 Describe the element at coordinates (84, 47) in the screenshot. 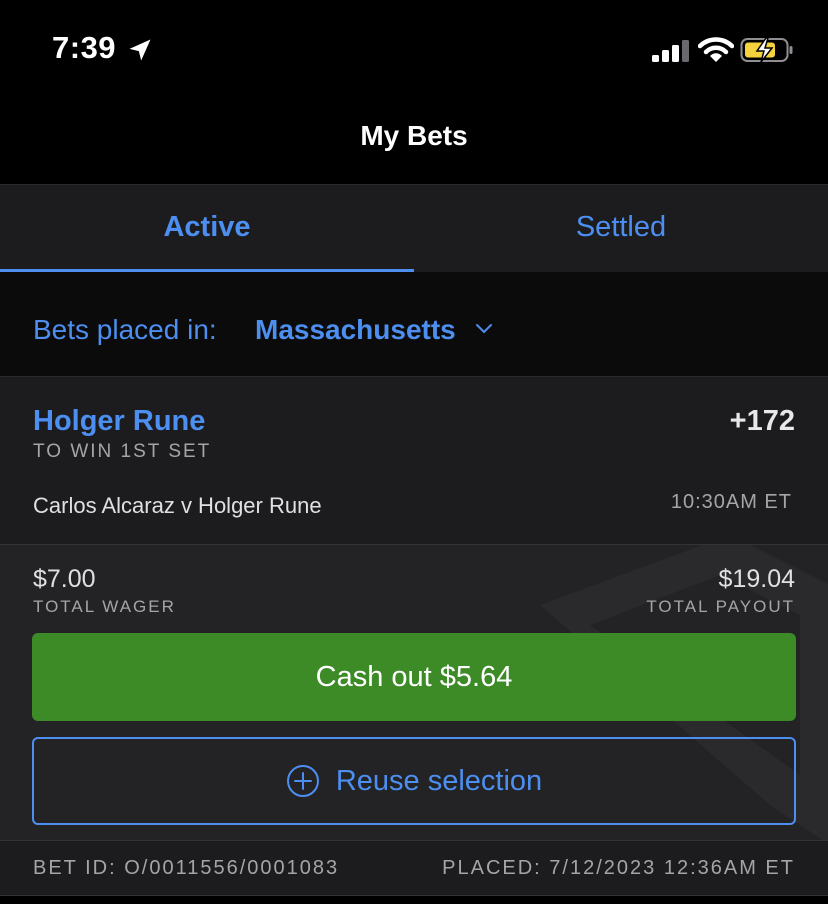

I see `status-time: 7:39` at that location.